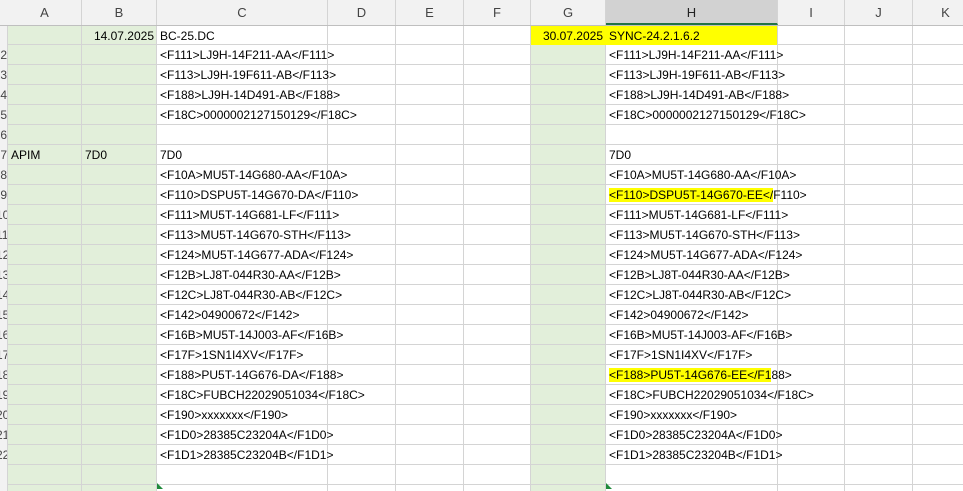  What do you see at coordinates (497, 12) in the screenshot?
I see `column-header-f: F` at bounding box center [497, 12].